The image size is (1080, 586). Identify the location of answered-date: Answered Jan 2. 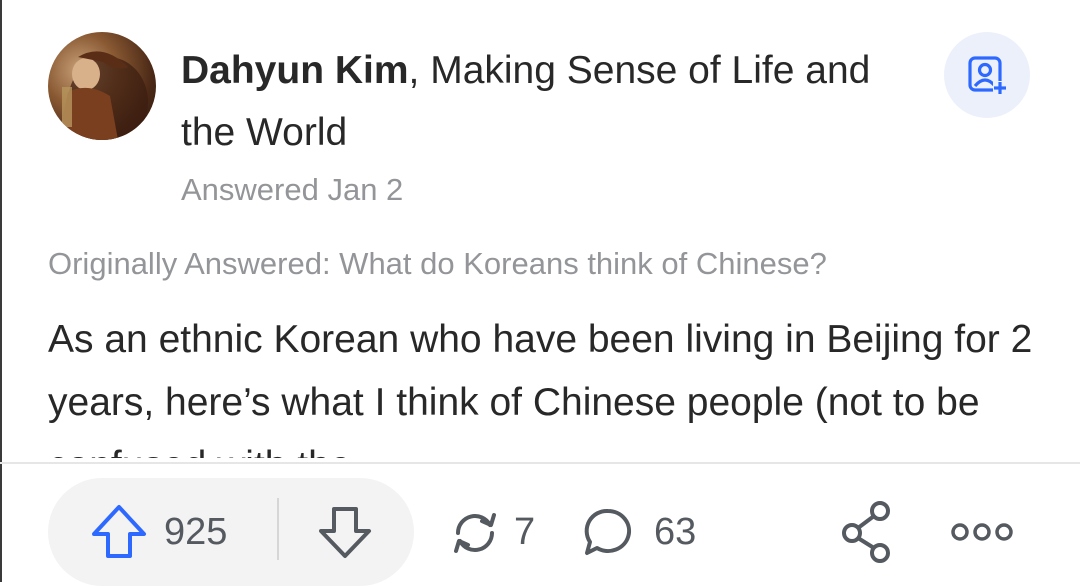
(292, 190).